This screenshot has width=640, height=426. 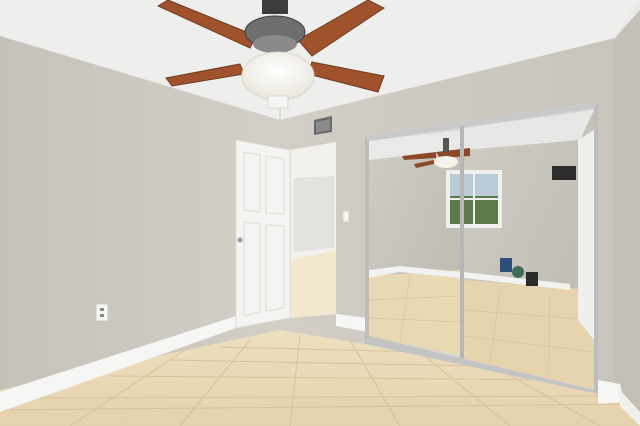 What do you see at coordinates (474, 199) in the screenshot?
I see `window-reflection` at bounding box center [474, 199].